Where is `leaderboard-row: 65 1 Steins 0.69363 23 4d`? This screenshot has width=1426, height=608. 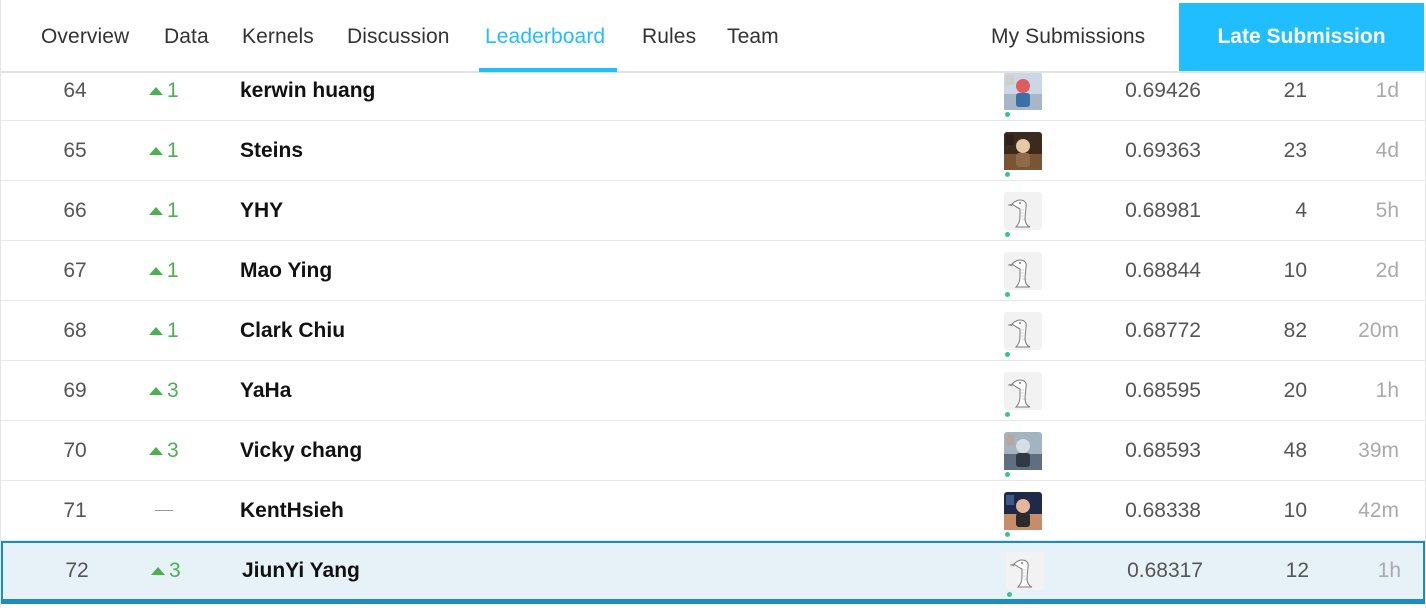
leaderboard-row: 65 1 Steins 0.69363 23 4d is located at coordinates (713, 151).